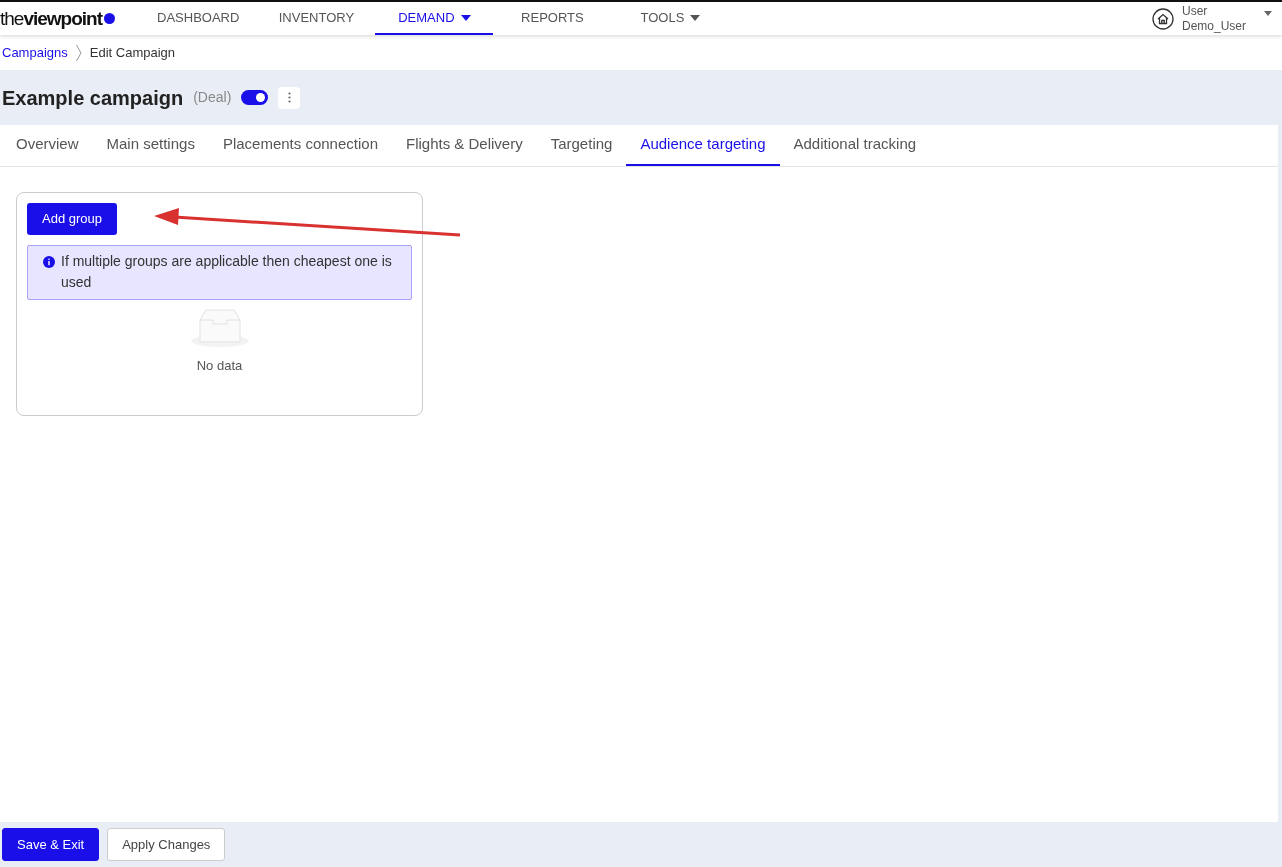  Describe the element at coordinates (132, 52) in the screenshot. I see `breadcrumb-current: Edit Campaign` at that location.